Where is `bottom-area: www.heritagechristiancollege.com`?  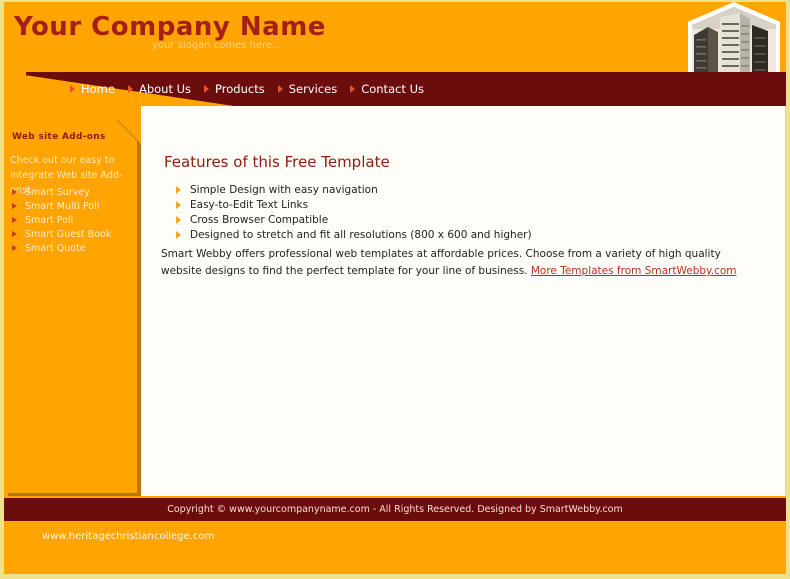
bottom-area: www.heritagechristiancollege.com is located at coordinates (395, 547).